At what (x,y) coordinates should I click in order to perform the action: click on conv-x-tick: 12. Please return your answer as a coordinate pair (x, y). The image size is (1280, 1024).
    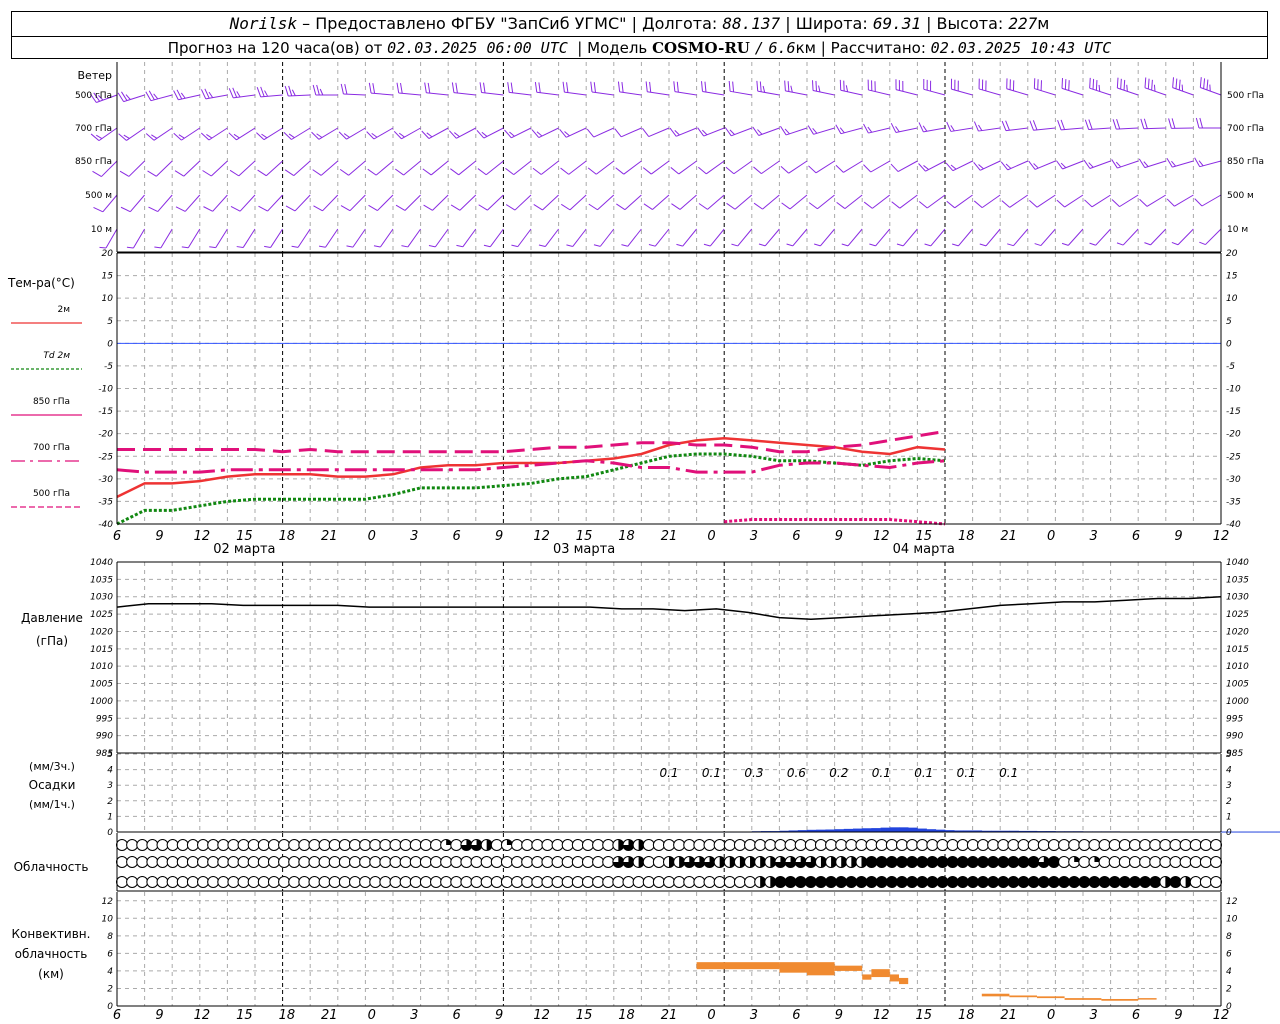
    Looking at the image, I should click on (541, 1015).